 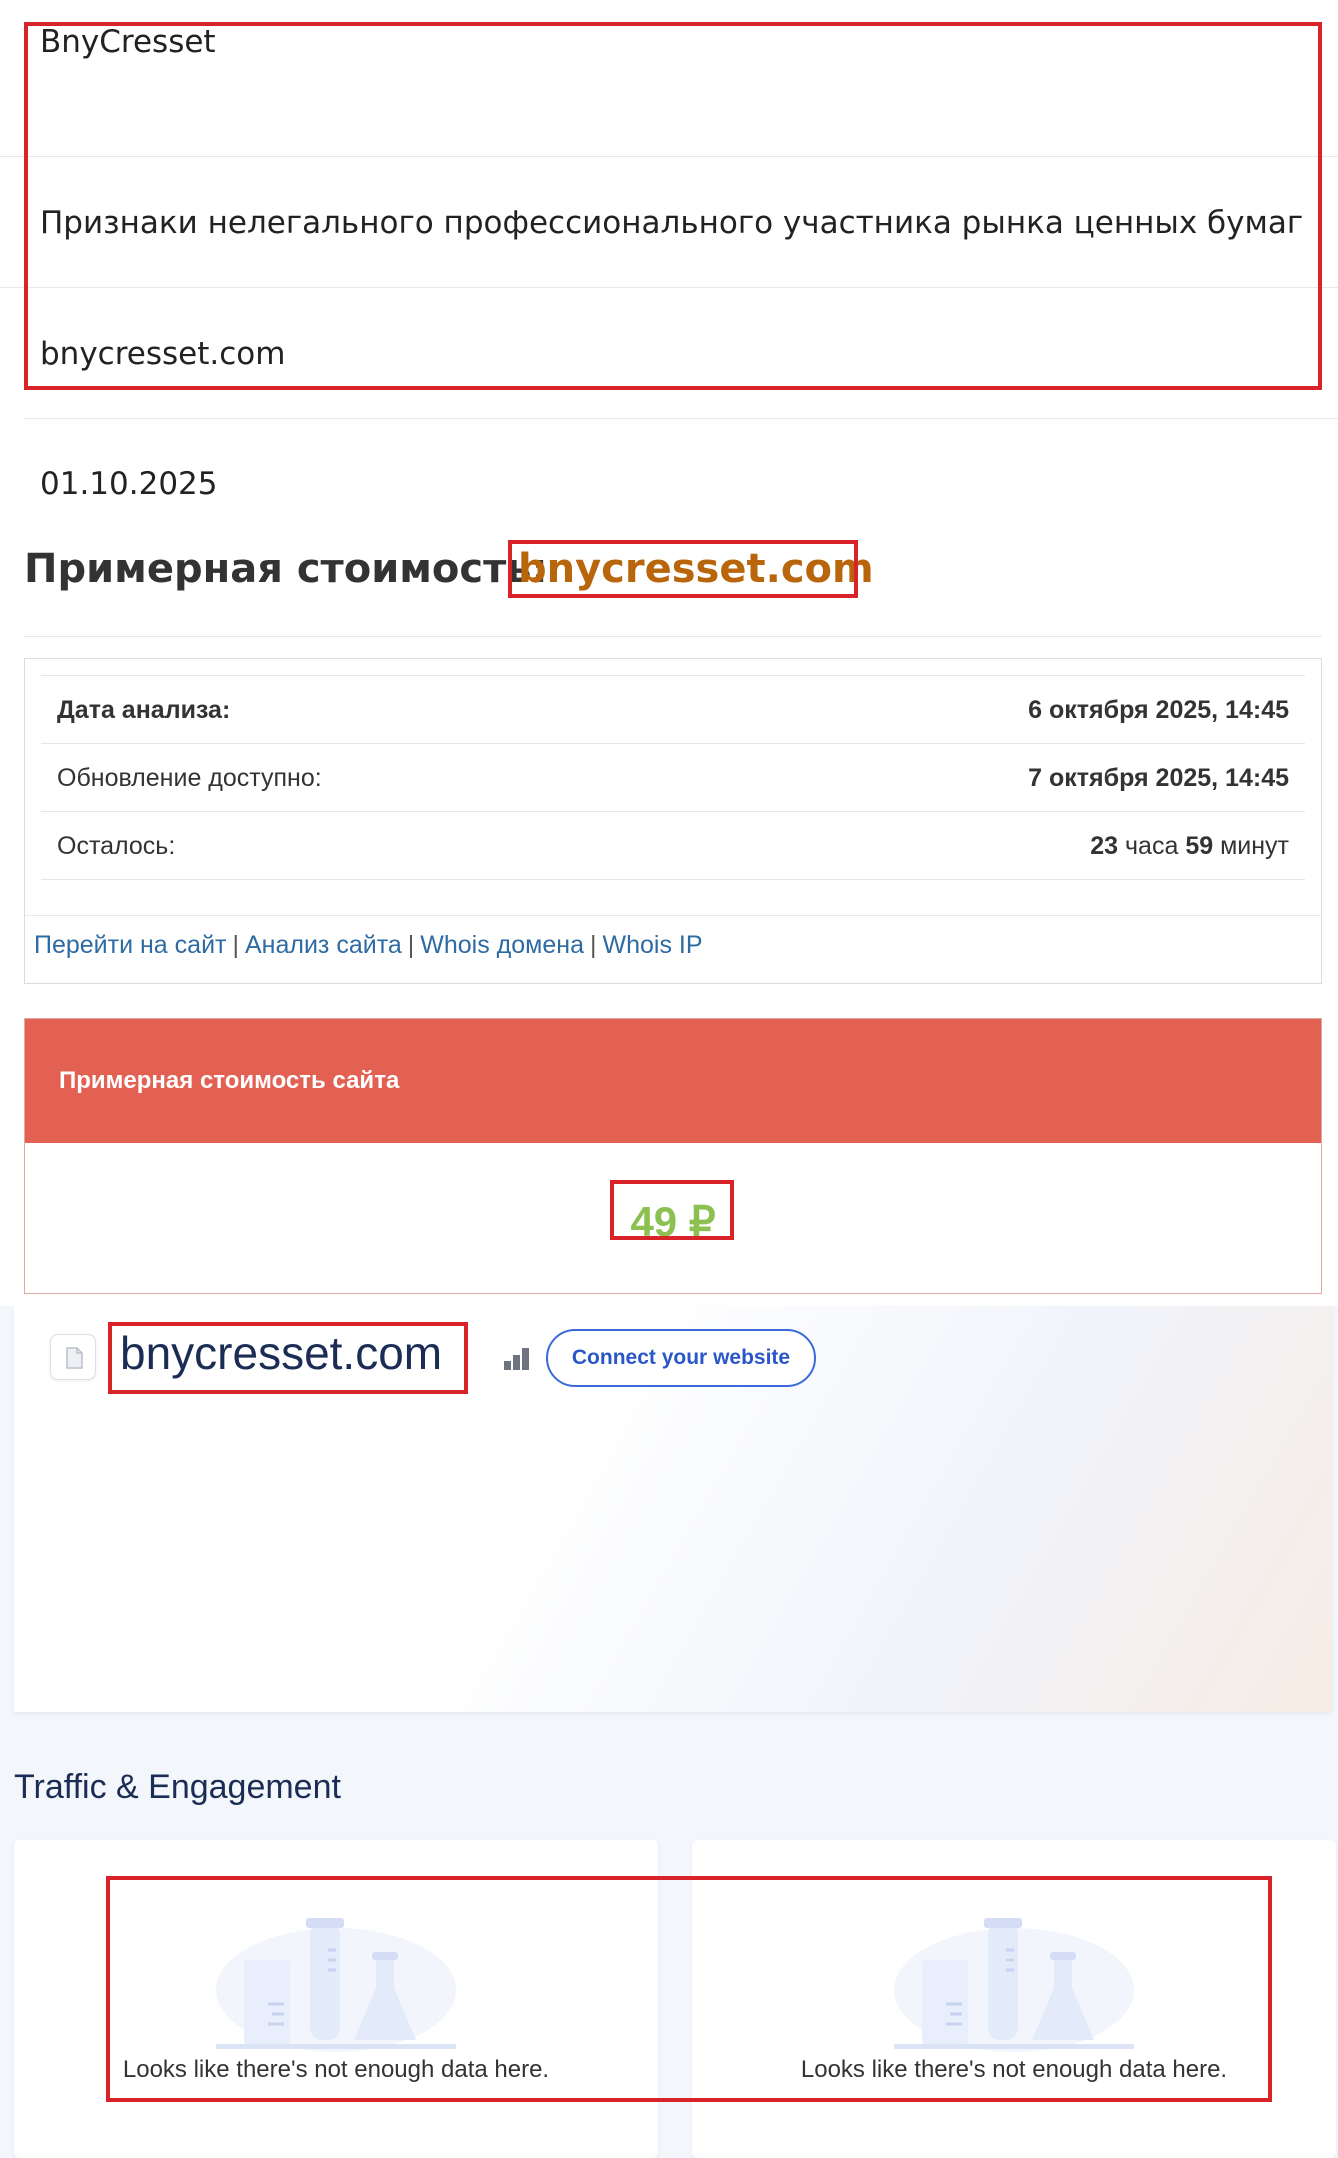 I want to click on report-date: 01.10.2025, so click(x=129, y=484).